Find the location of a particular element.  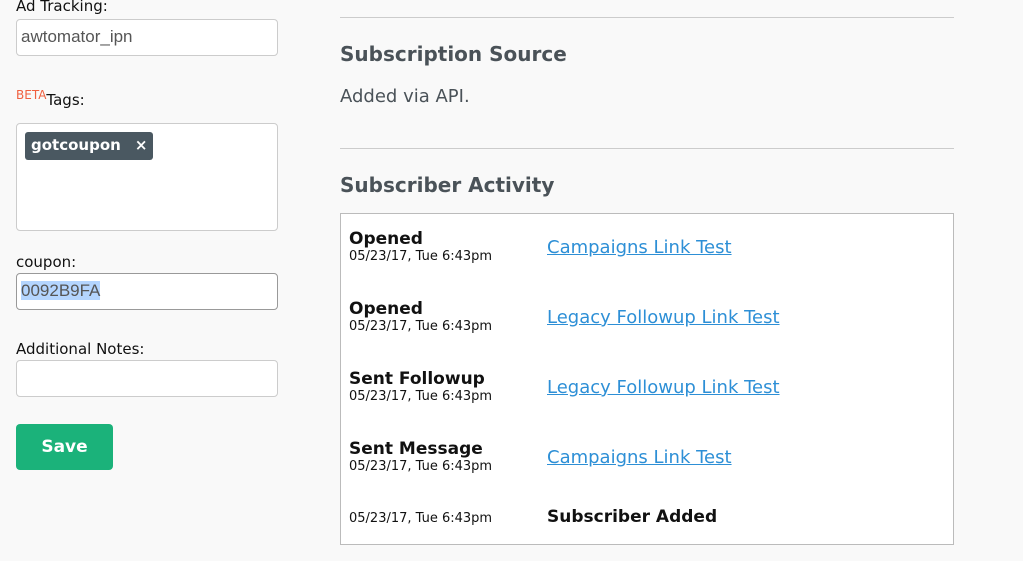

subscription-source-text: Added via API. is located at coordinates (405, 96).